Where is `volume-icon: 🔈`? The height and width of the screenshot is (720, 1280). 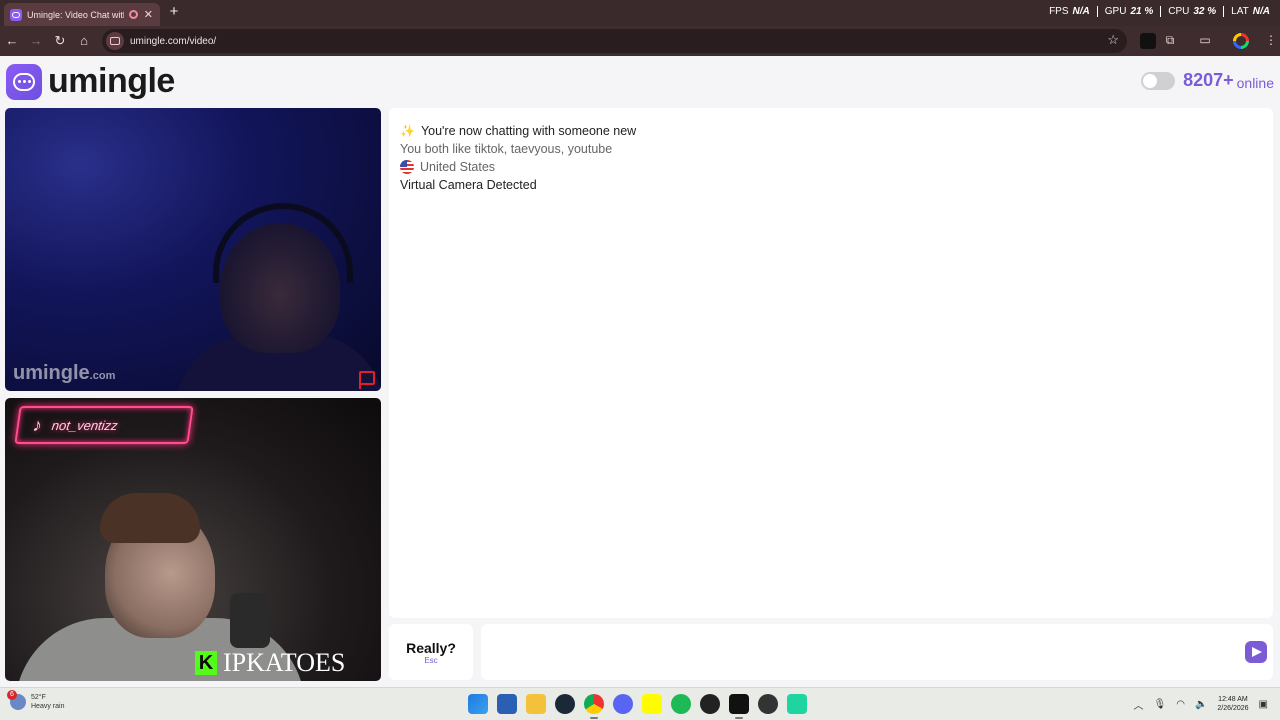 volume-icon: 🔈 is located at coordinates (1201, 704).